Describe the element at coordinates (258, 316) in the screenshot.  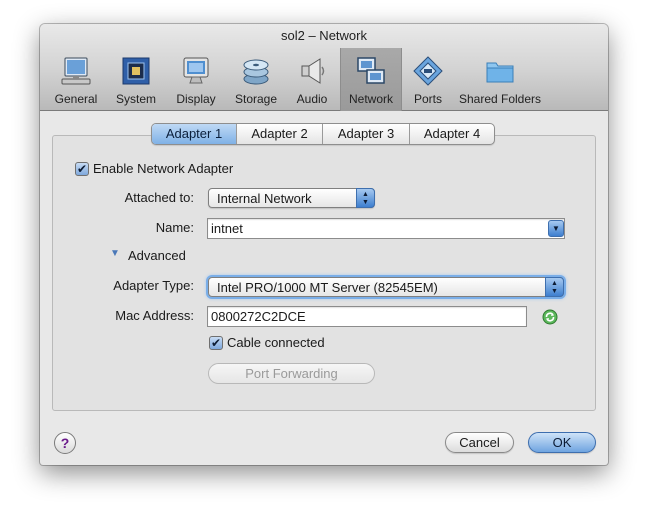
I see `mac-address-value: 0800272C2DCE` at that location.